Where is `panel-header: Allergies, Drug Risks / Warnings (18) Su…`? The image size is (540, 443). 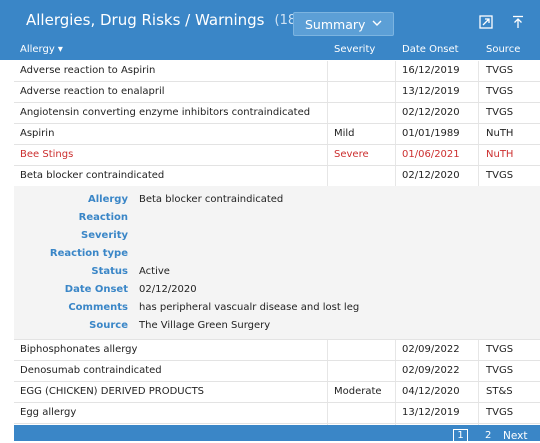 panel-header: Allergies, Drug Risks / Warnings (18) Su… is located at coordinates (270, 20).